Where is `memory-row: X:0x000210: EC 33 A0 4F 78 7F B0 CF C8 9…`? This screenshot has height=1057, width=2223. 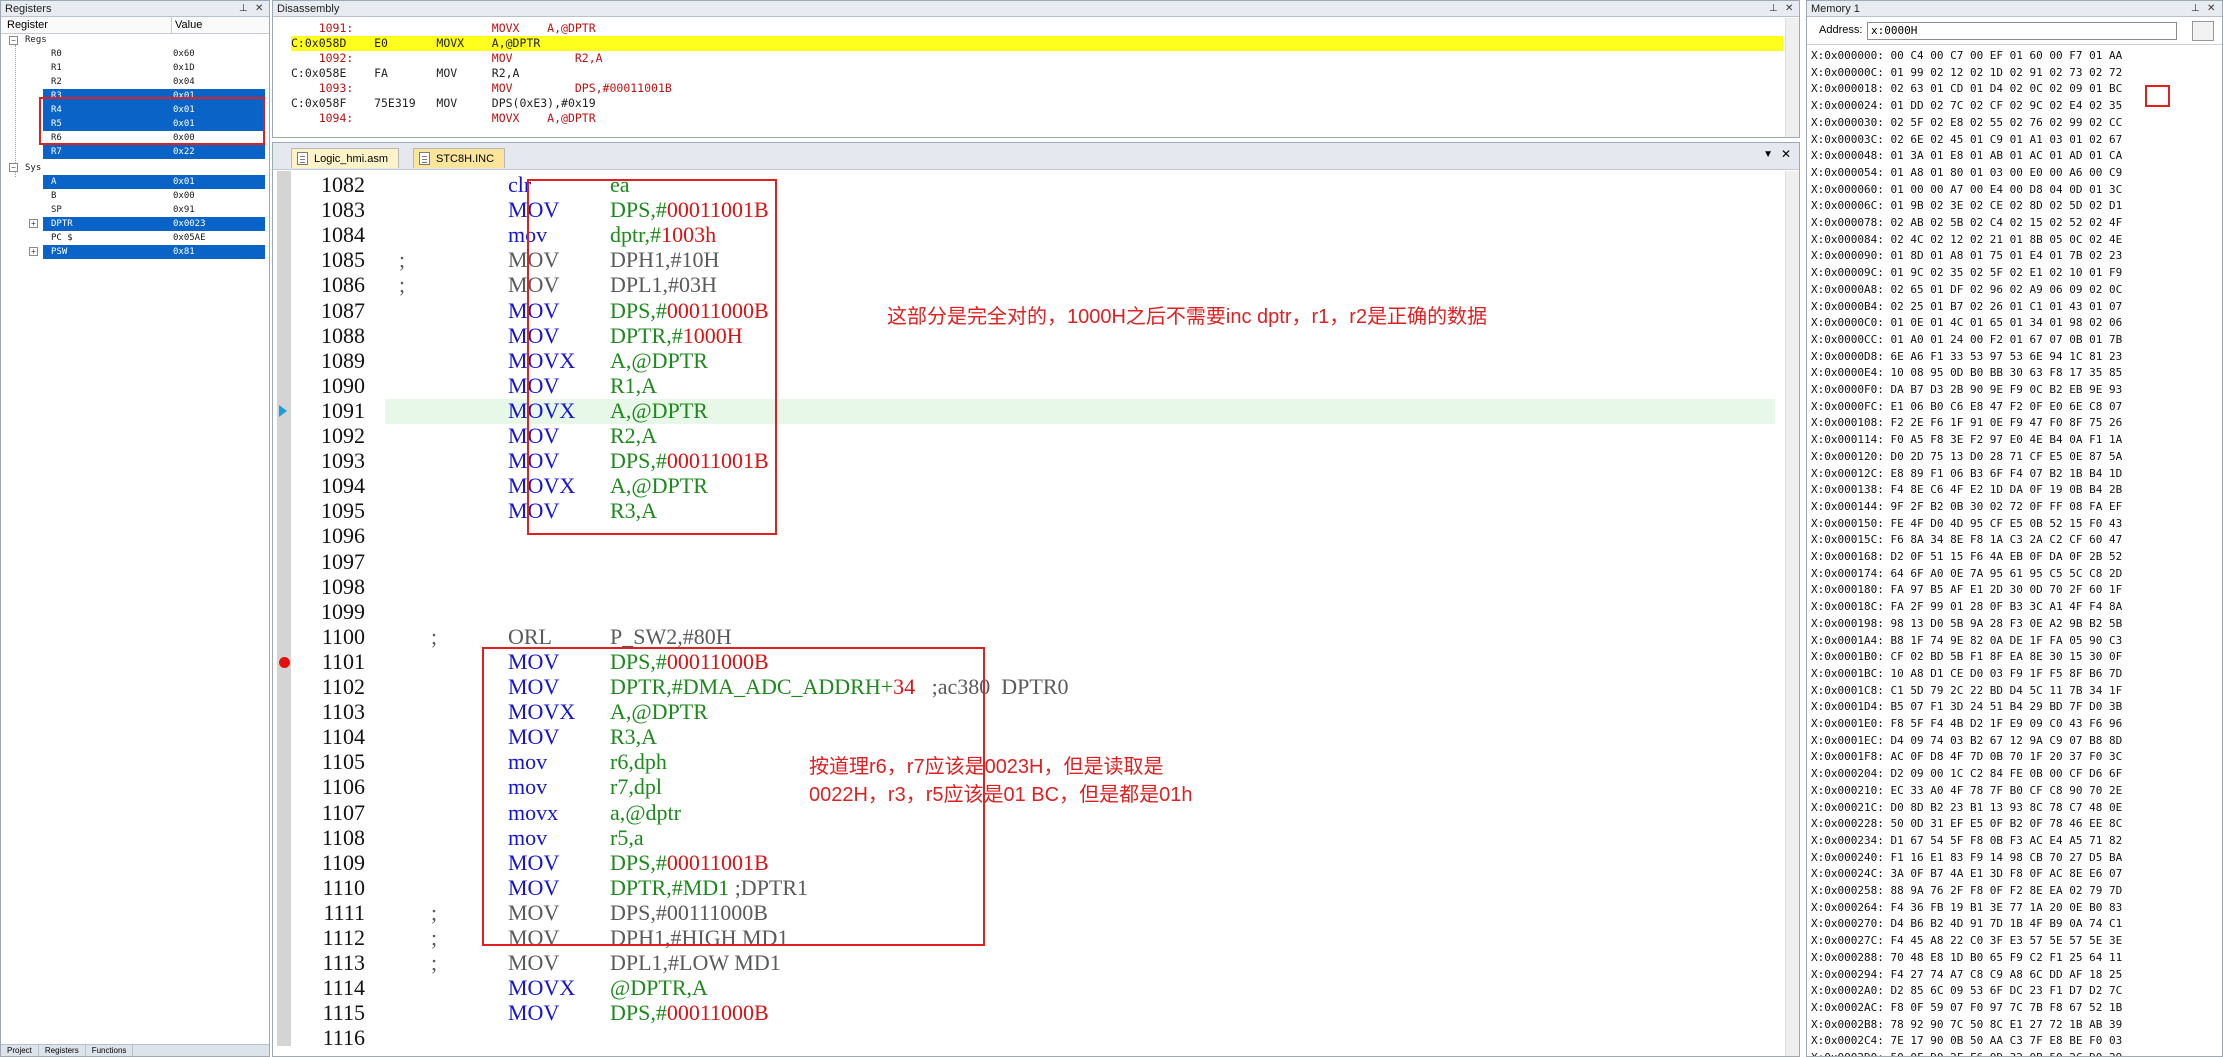
memory-row: X:0x000210: EC 33 A0 4F 78 7F B0 CF C8 9… is located at coordinates (1966, 790).